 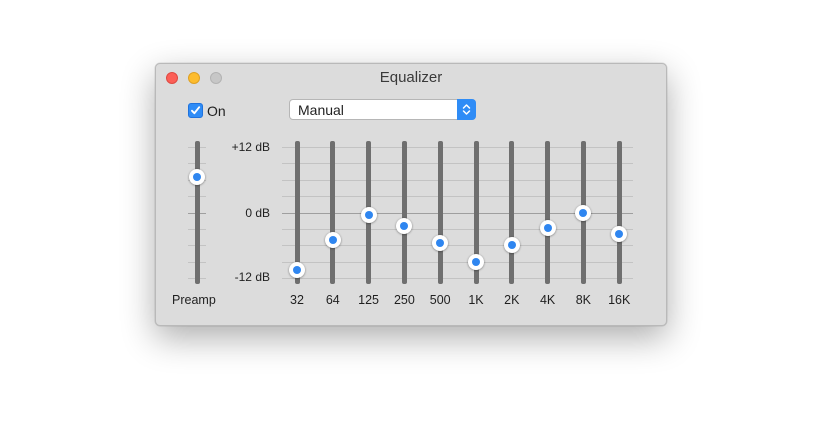 What do you see at coordinates (216, 111) in the screenshot?
I see `on-label: On` at bounding box center [216, 111].